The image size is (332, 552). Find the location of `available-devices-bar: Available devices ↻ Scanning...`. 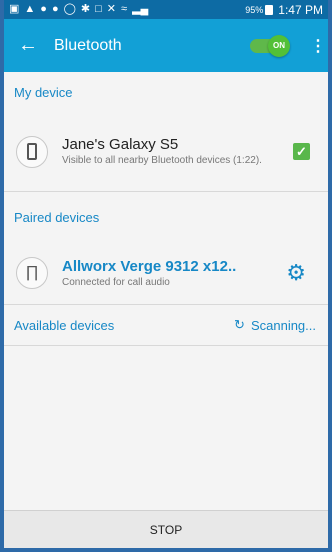

available-devices-bar: Available devices ↻ Scanning... is located at coordinates (166, 325).